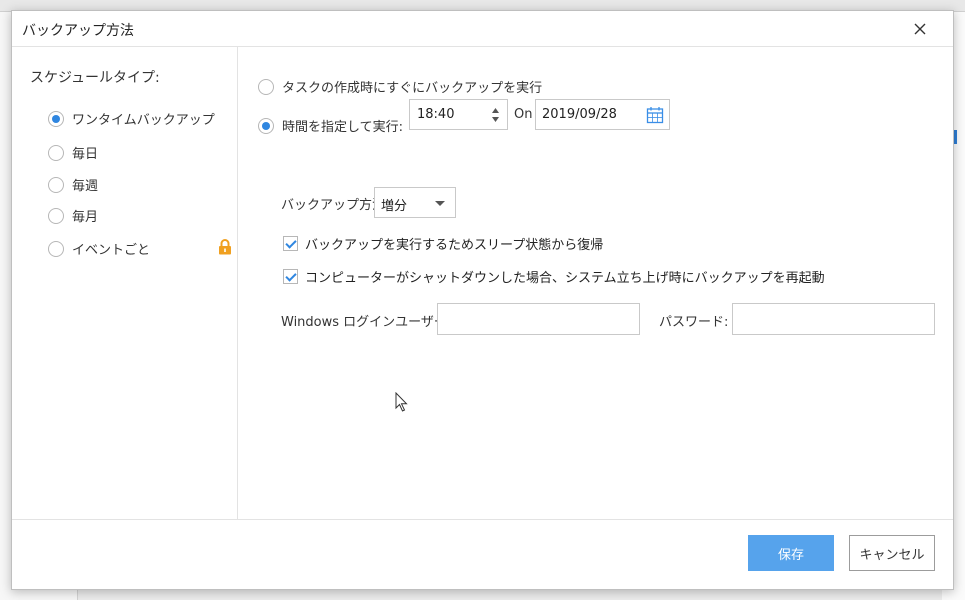 This screenshot has width=965, height=600. I want to click on on-label: On, so click(523, 114).